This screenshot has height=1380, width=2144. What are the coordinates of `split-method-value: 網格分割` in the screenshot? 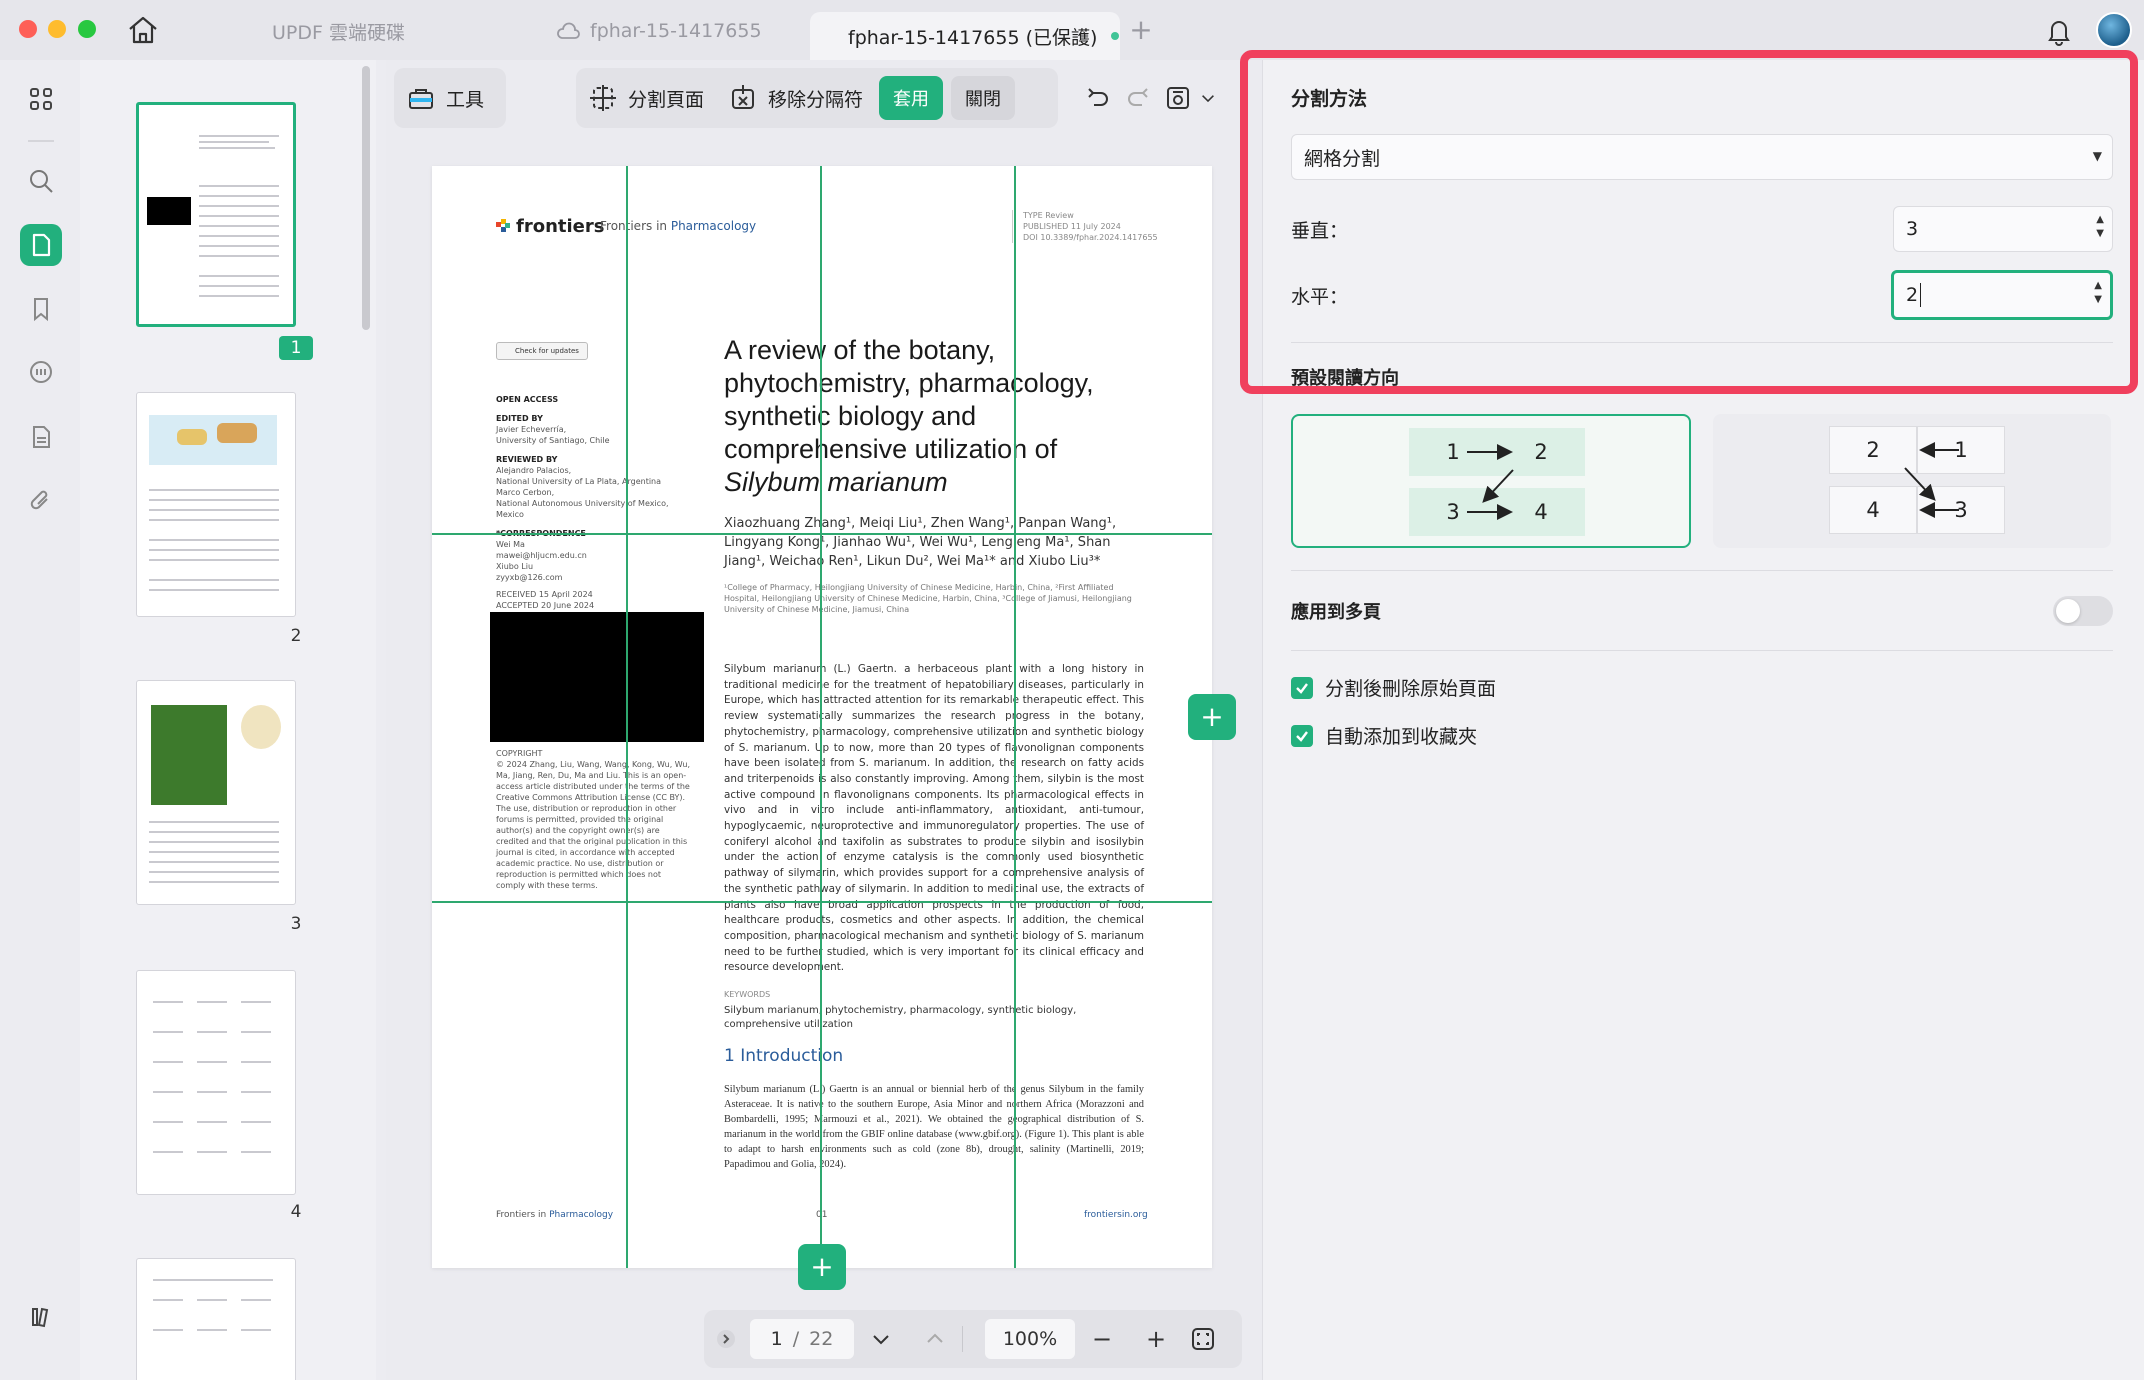 It's located at (1342, 158).